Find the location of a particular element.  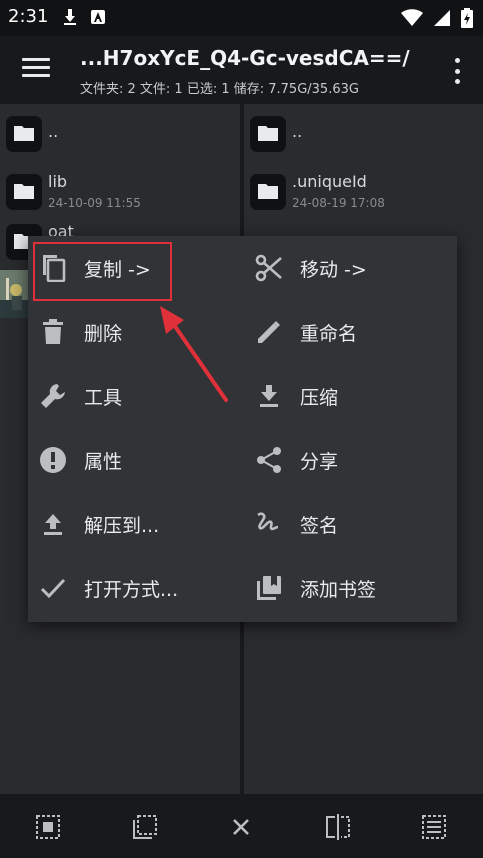

select-range-icon is located at coordinates (434, 827).